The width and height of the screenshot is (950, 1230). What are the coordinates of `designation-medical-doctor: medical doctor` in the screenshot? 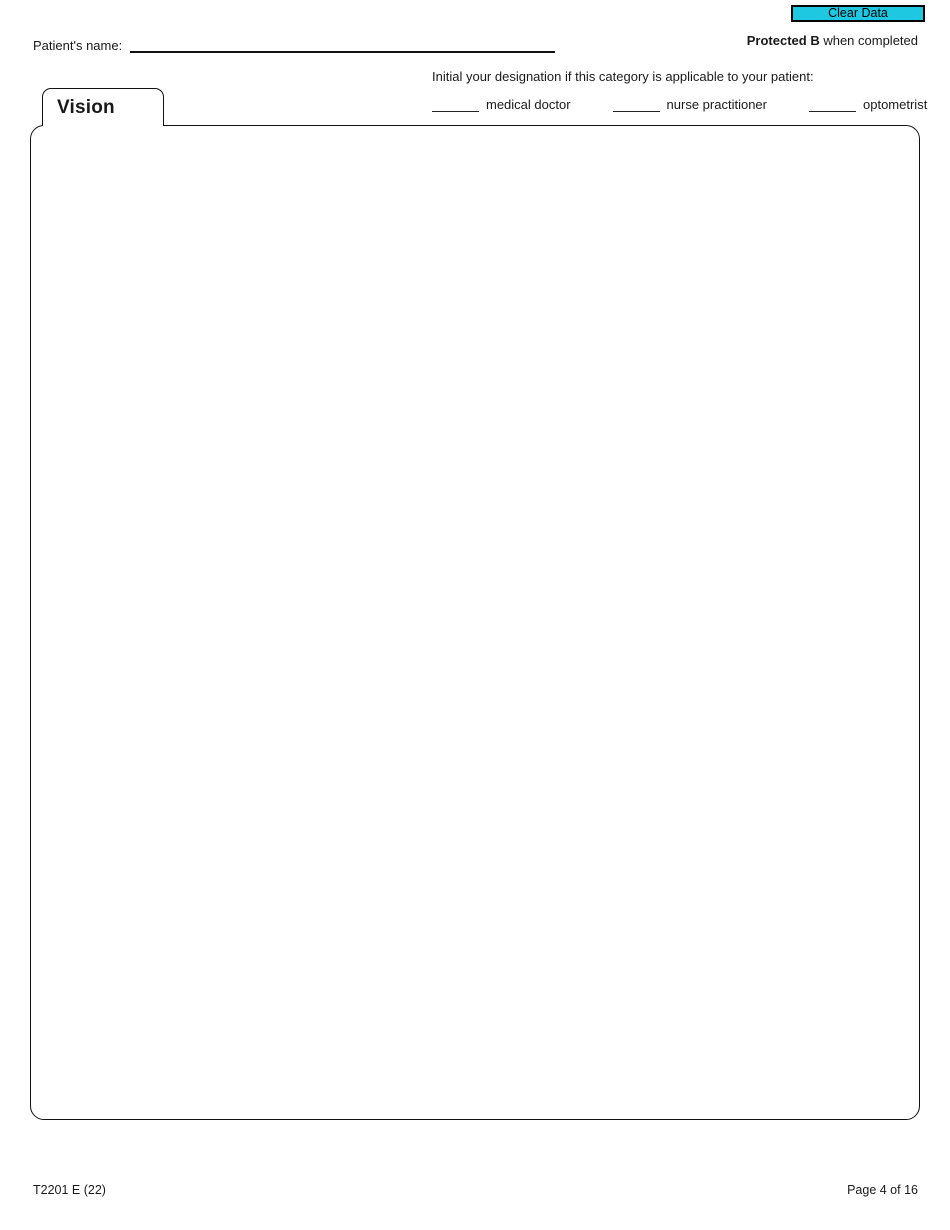 It's located at (501, 104).